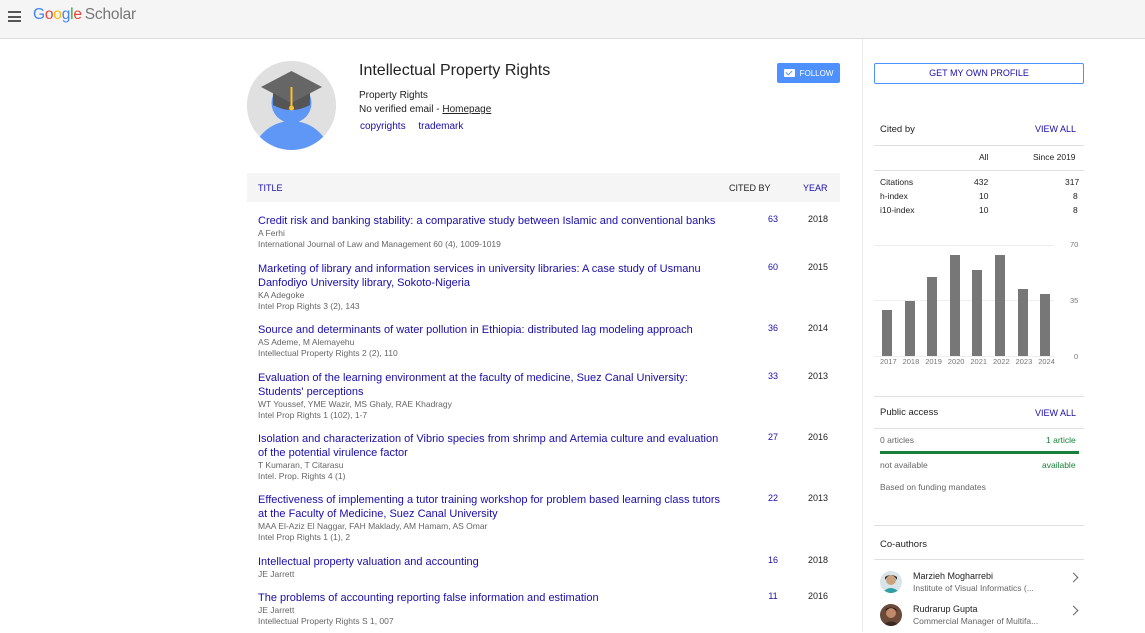 This screenshot has height=633, width=1145. I want to click on cited-by-count: 27, so click(773, 437).